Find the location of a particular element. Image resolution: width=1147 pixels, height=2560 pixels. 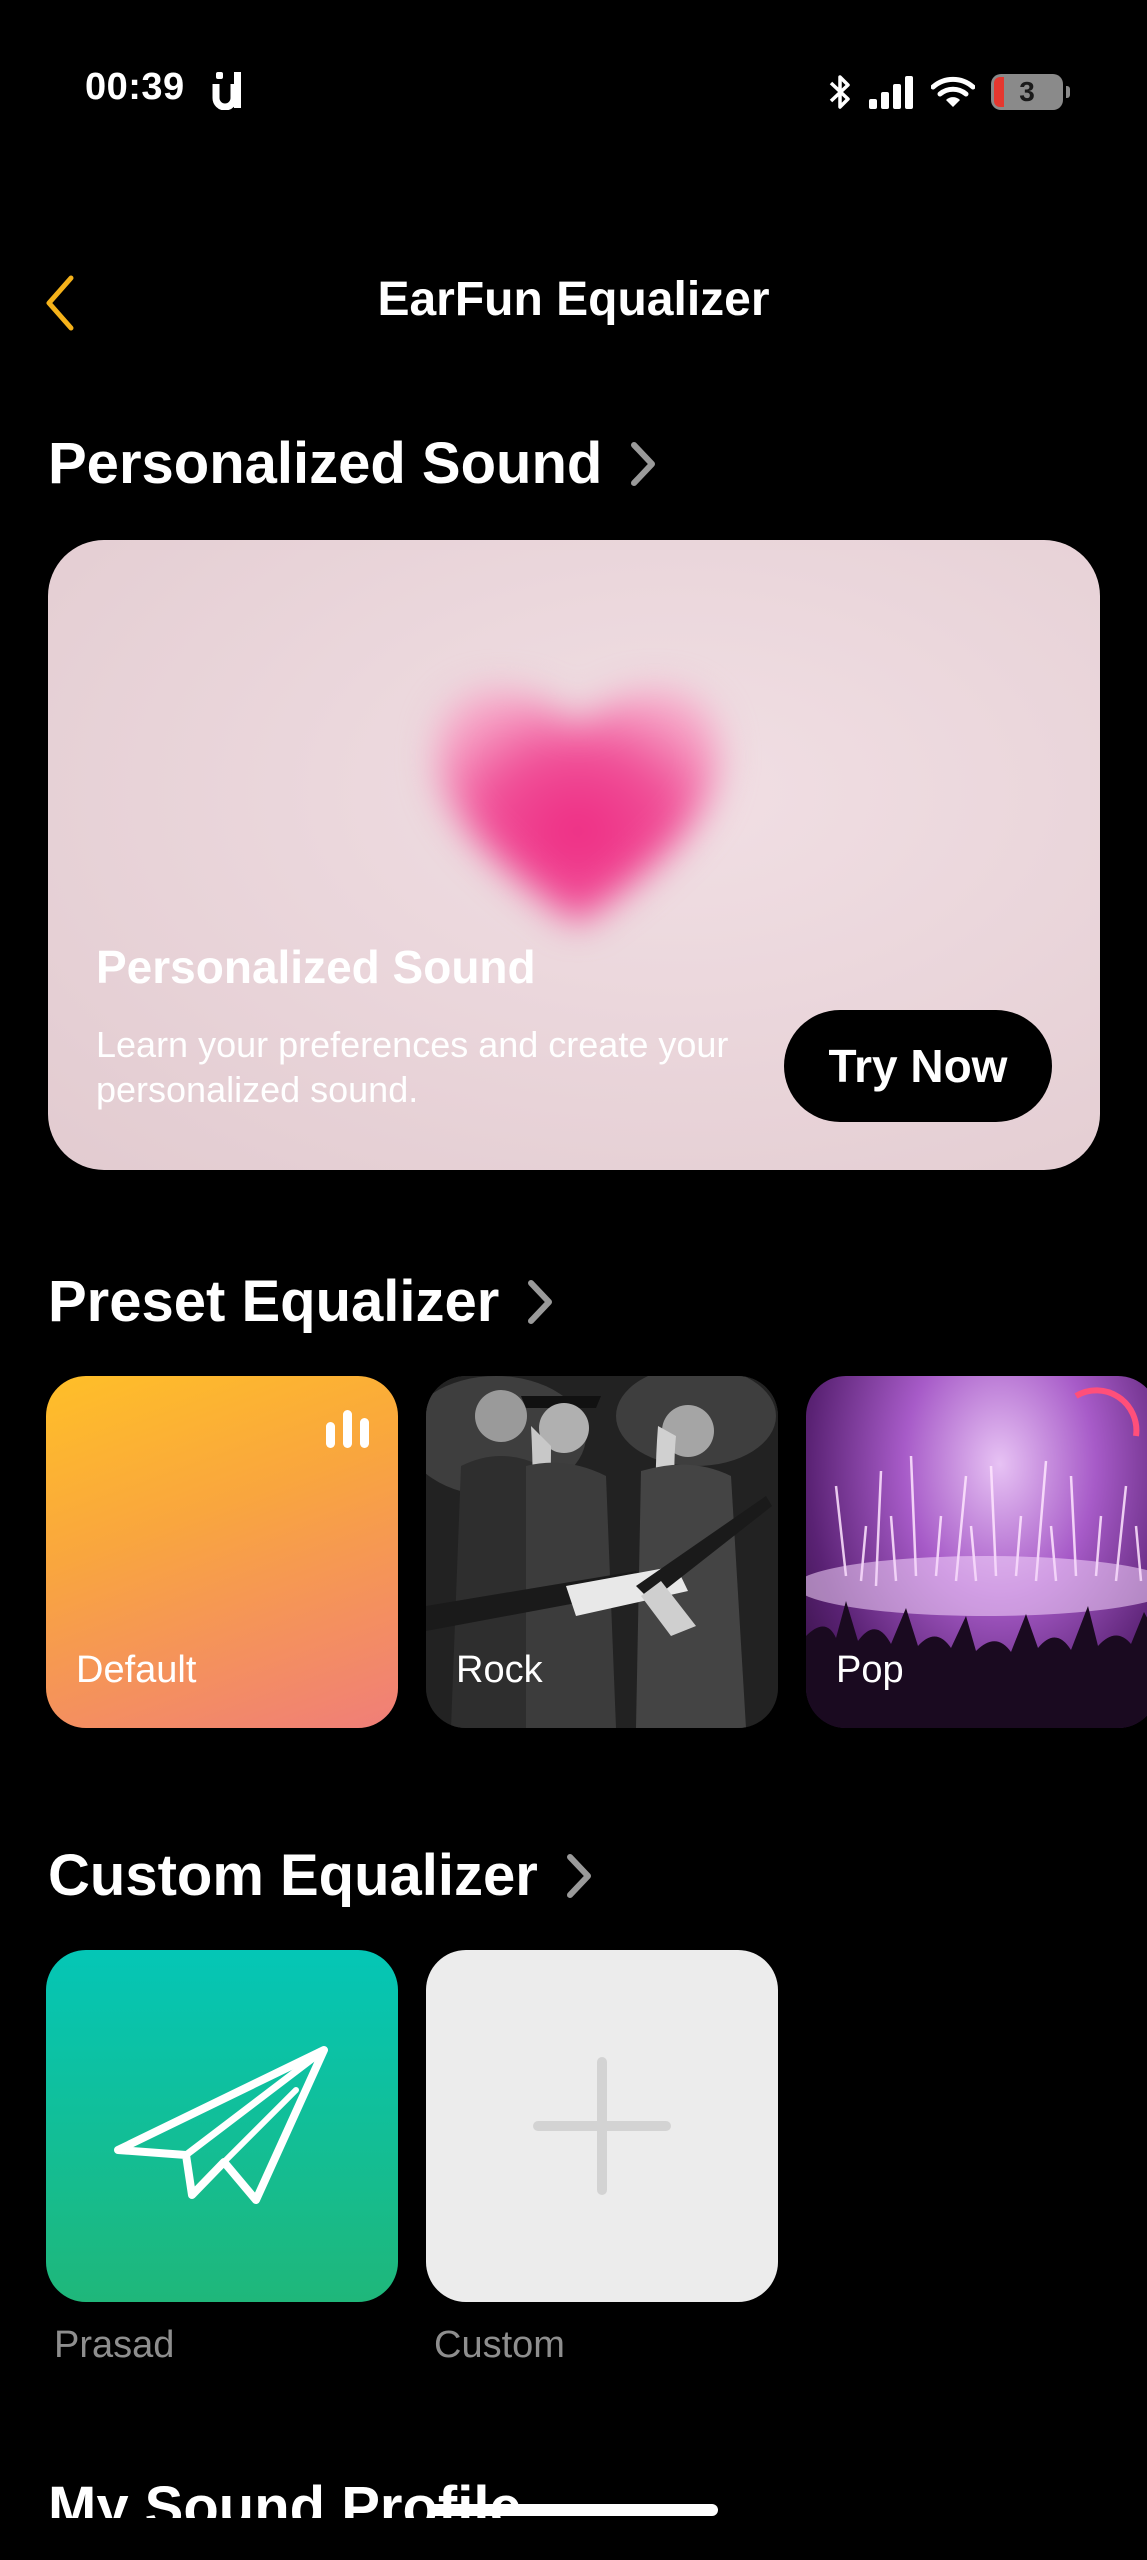

battery-percent: 3 is located at coordinates (1027, 91).